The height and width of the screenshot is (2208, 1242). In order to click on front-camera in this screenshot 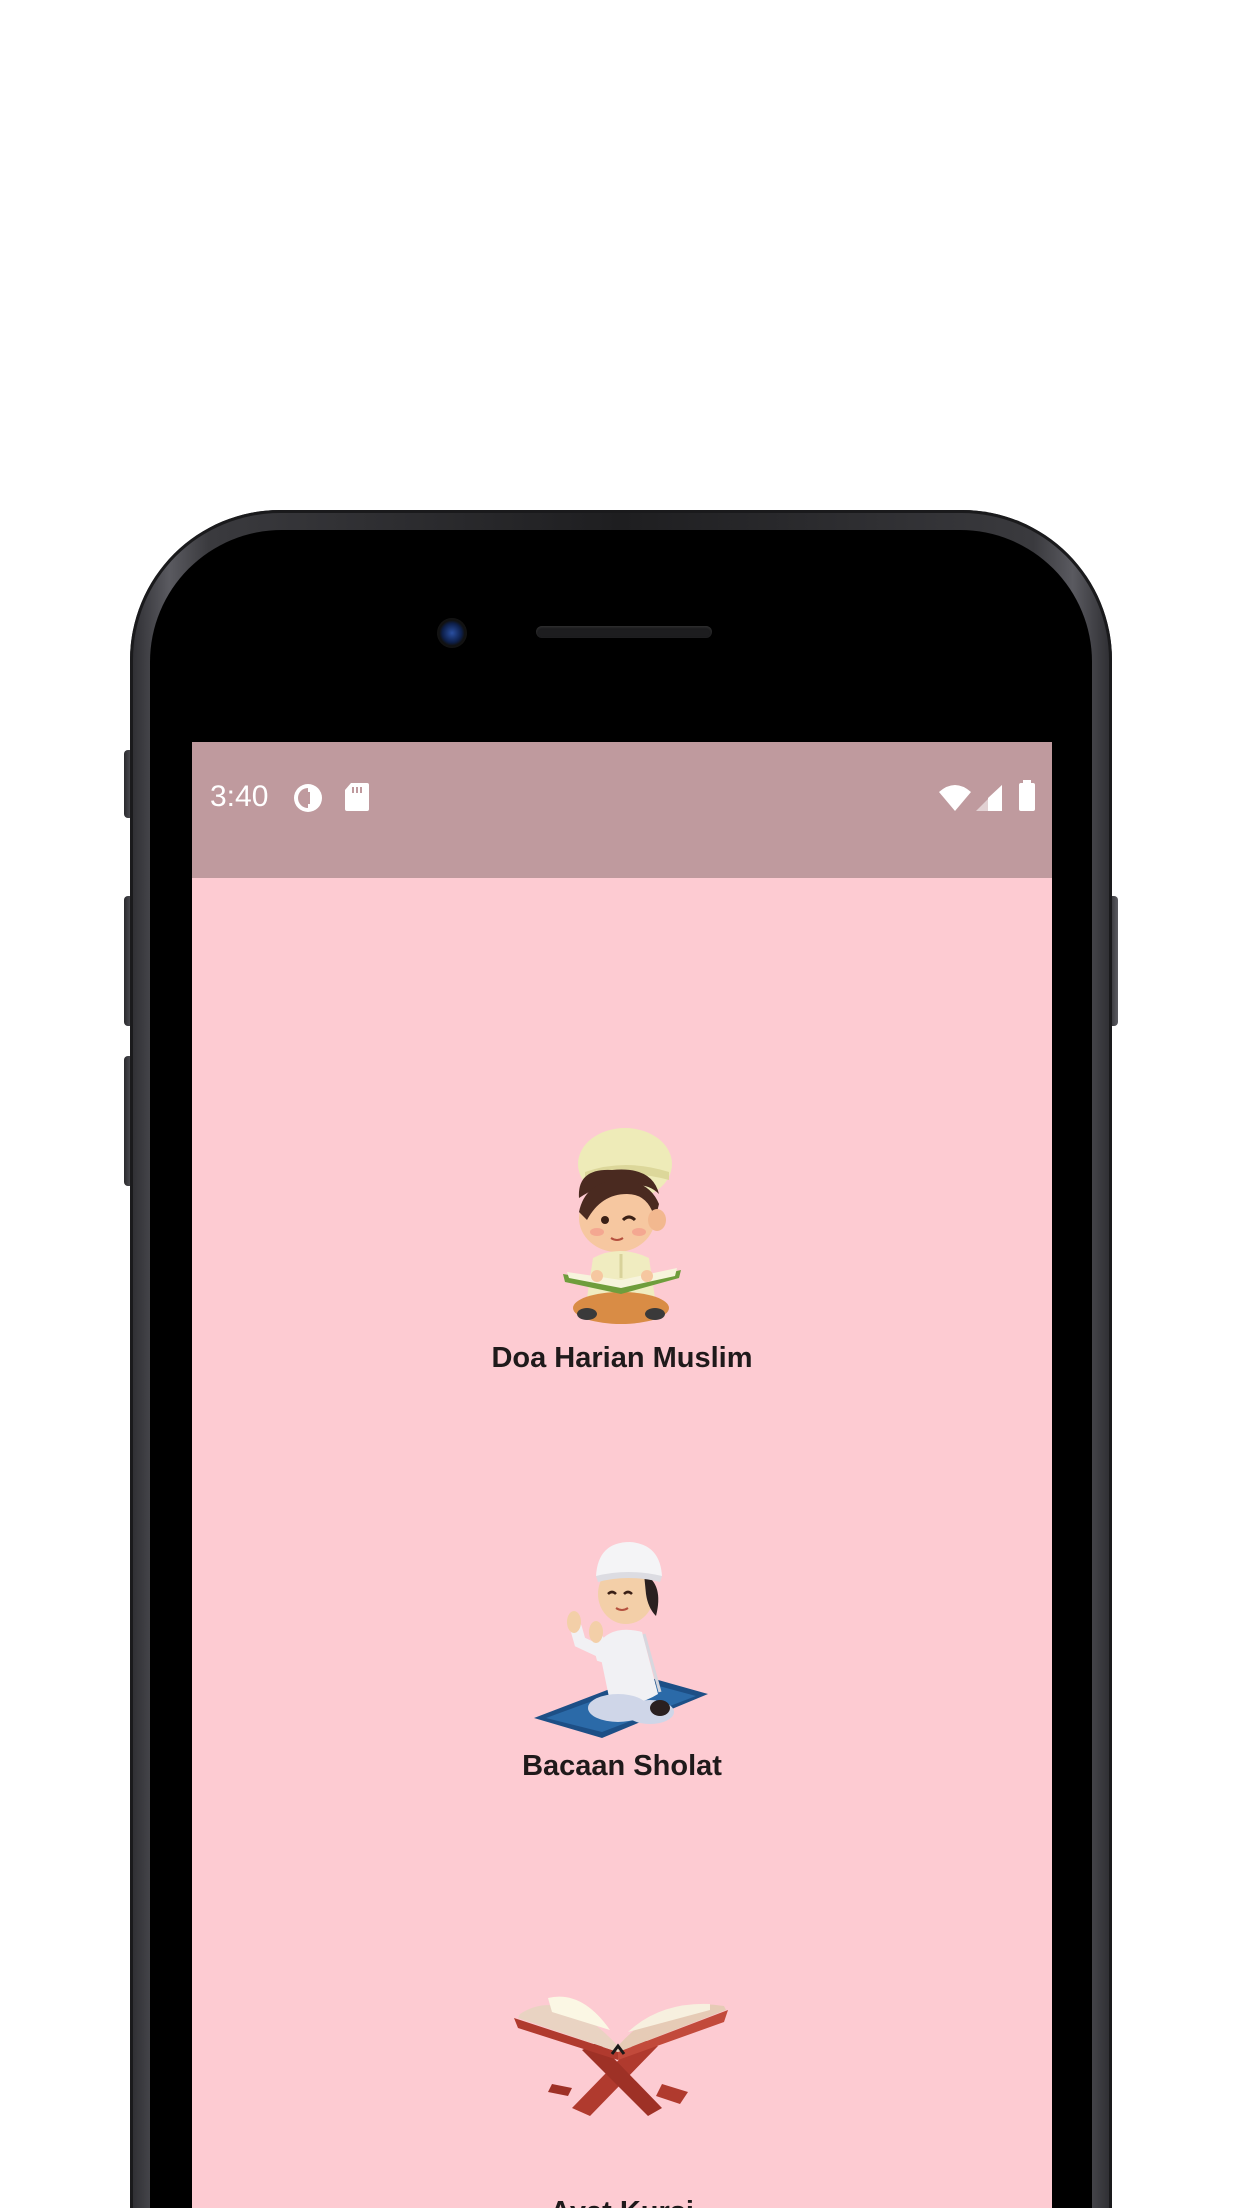, I will do `click(452, 633)`.